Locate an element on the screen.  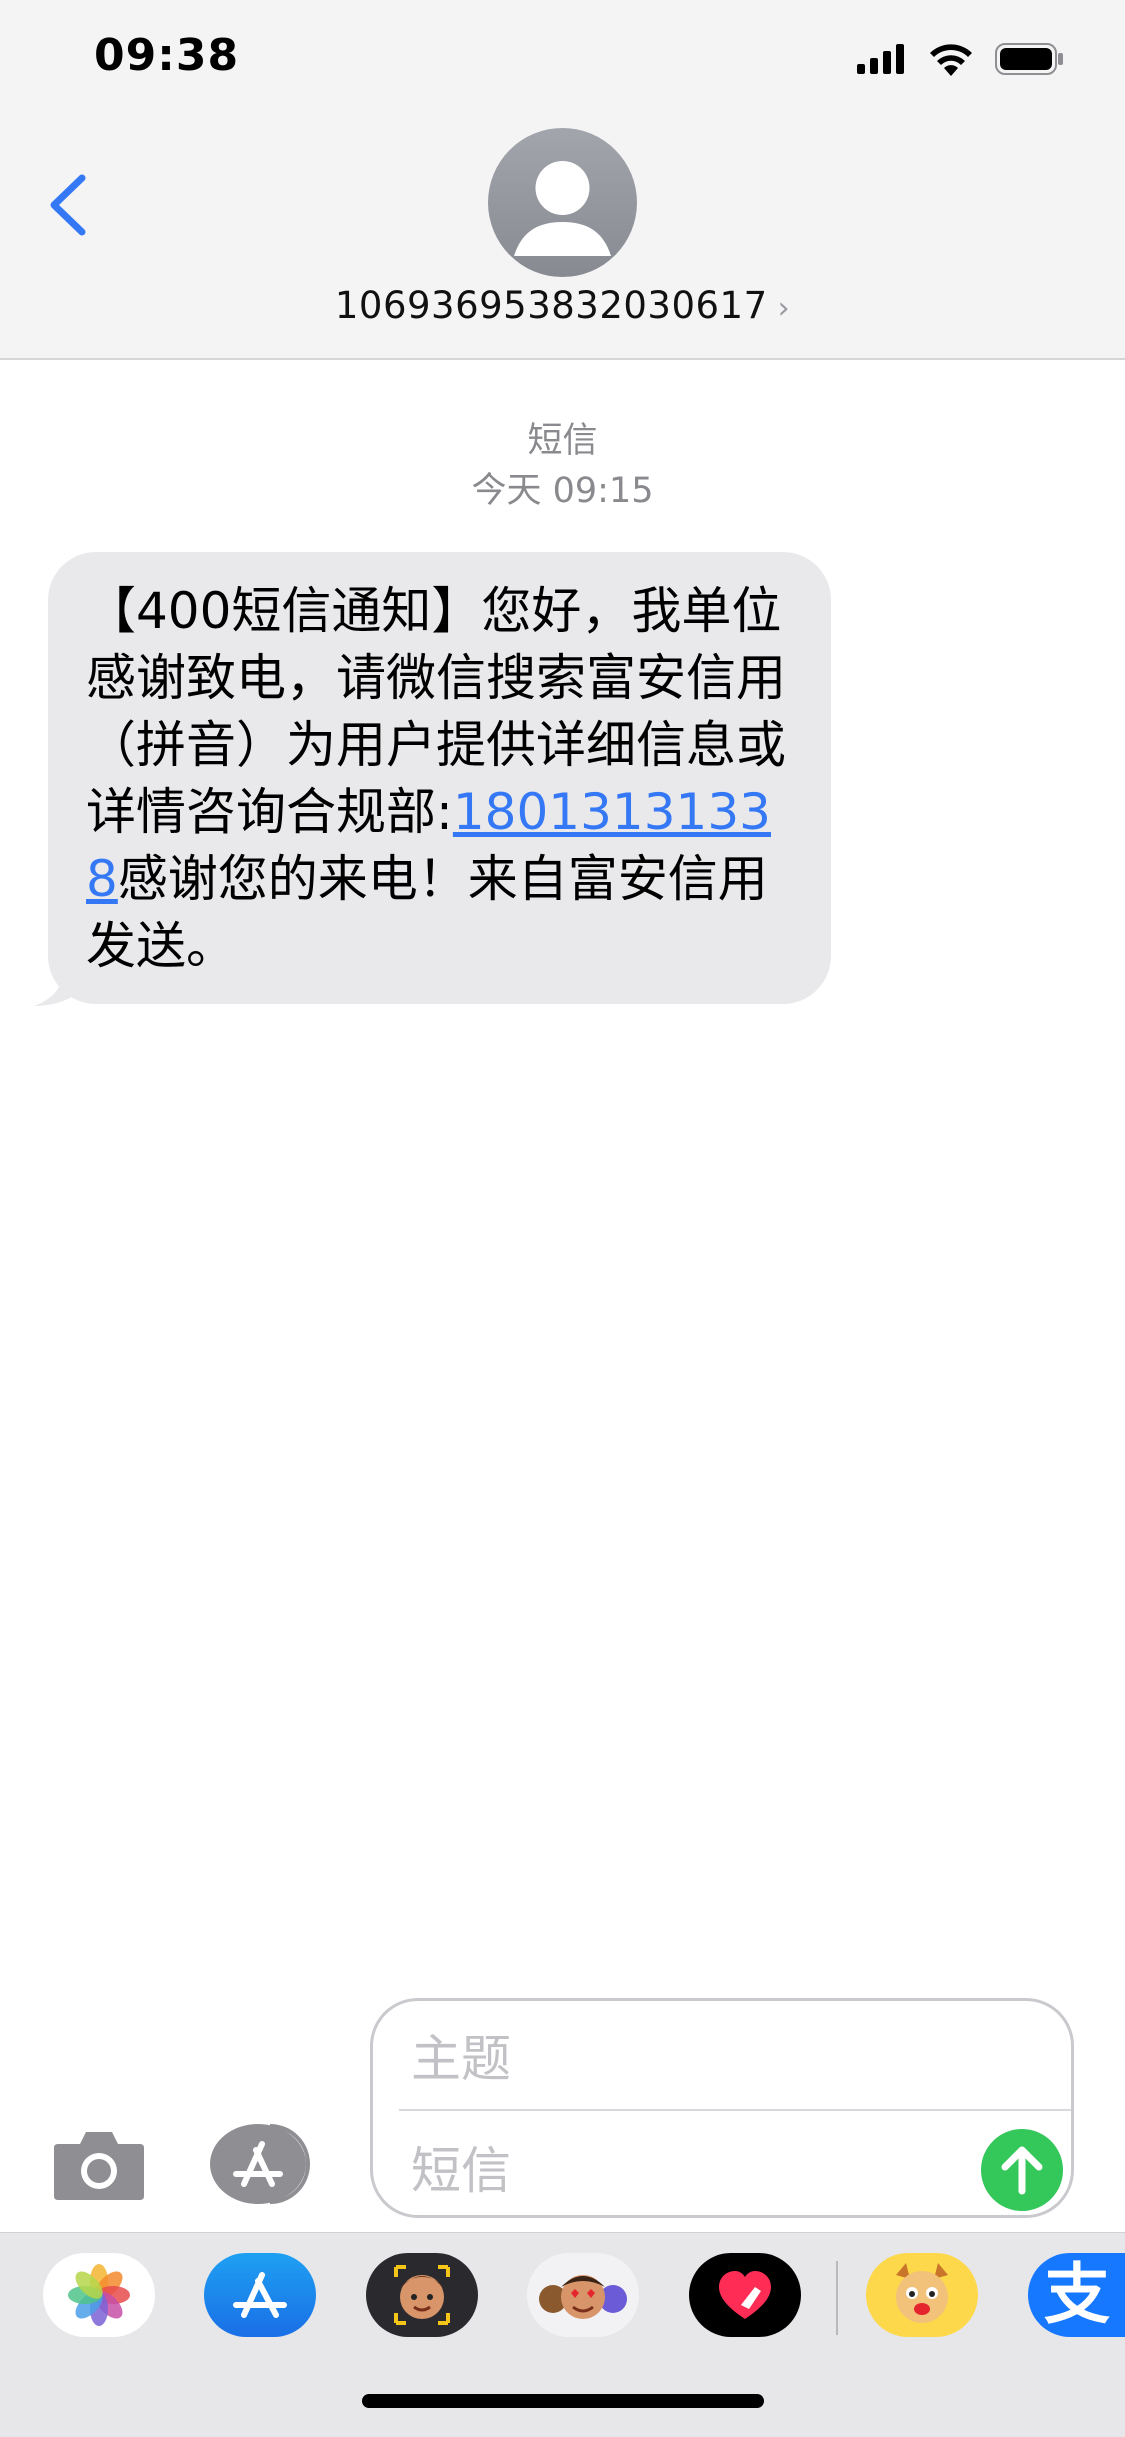
memoji-icon is located at coordinates (422, 2295).